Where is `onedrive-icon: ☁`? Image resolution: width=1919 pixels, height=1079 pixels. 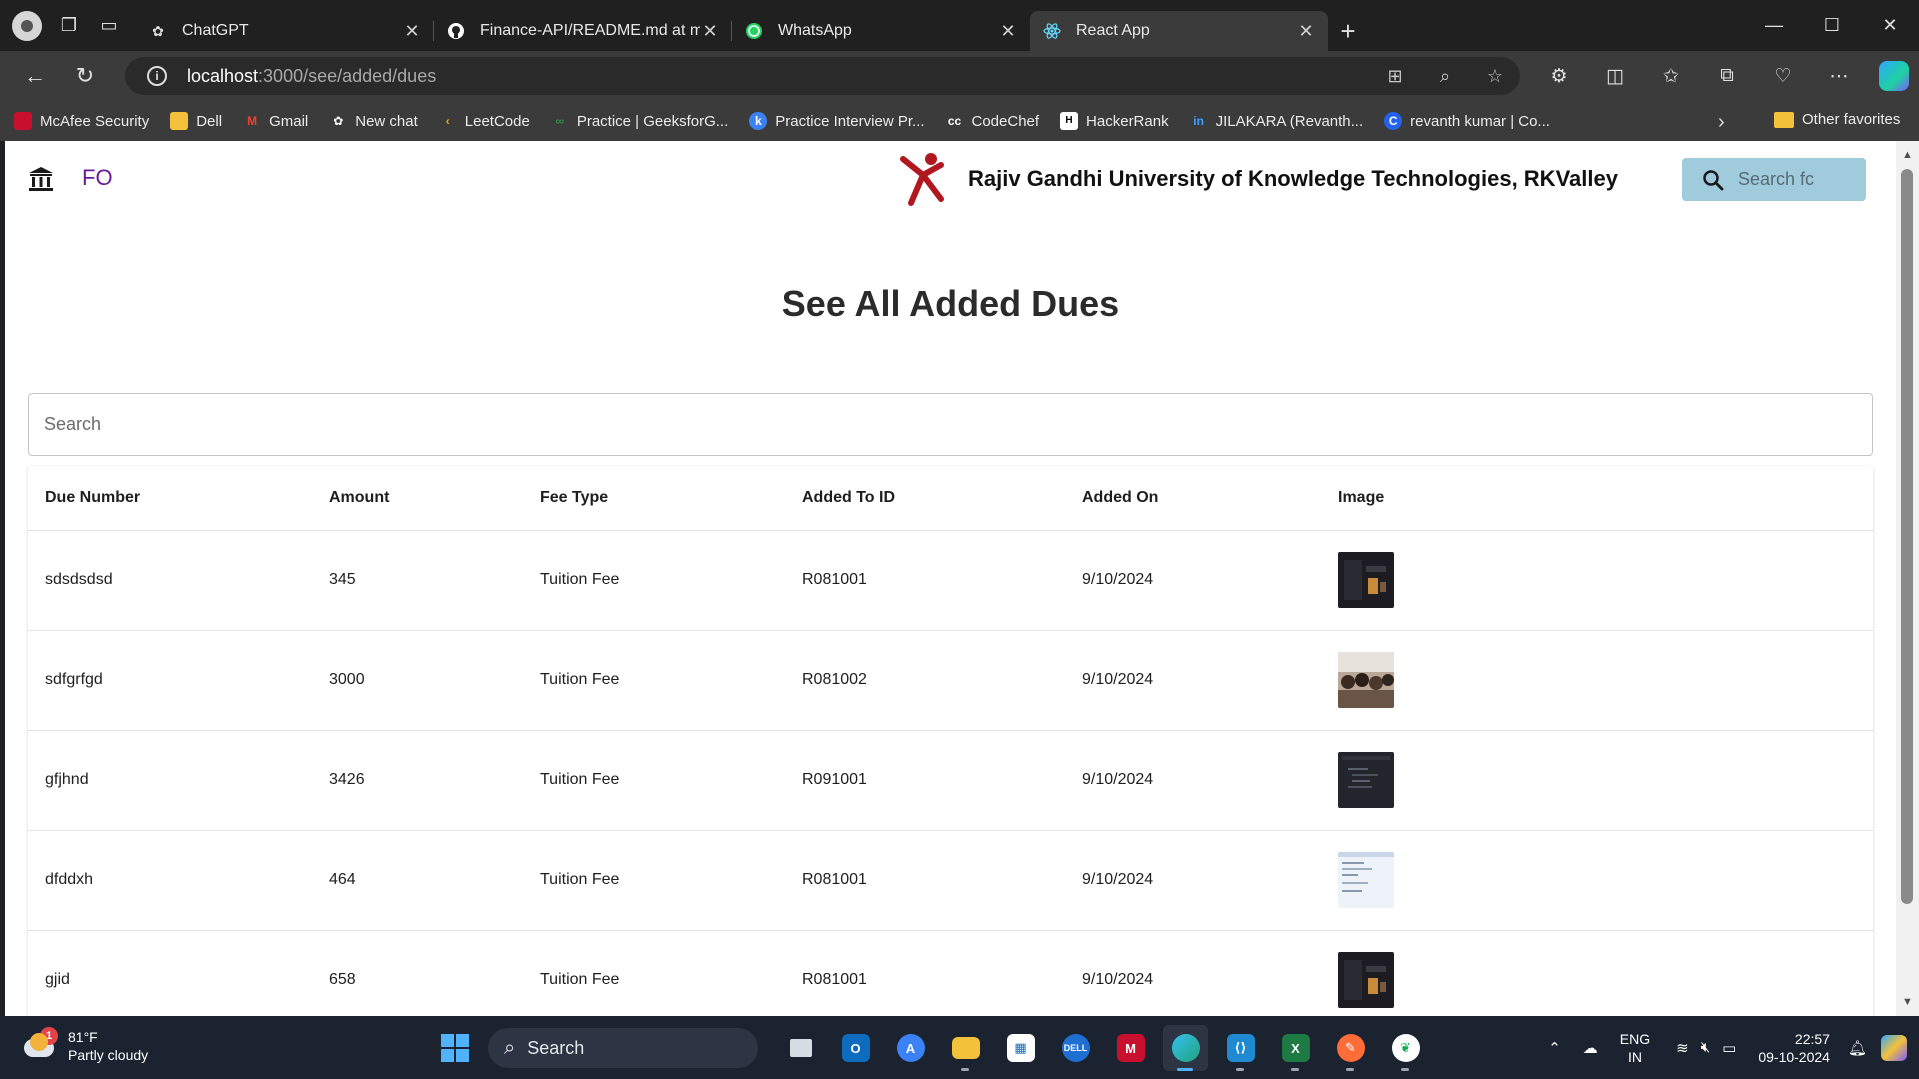 onedrive-icon: ☁ is located at coordinates (1590, 1048).